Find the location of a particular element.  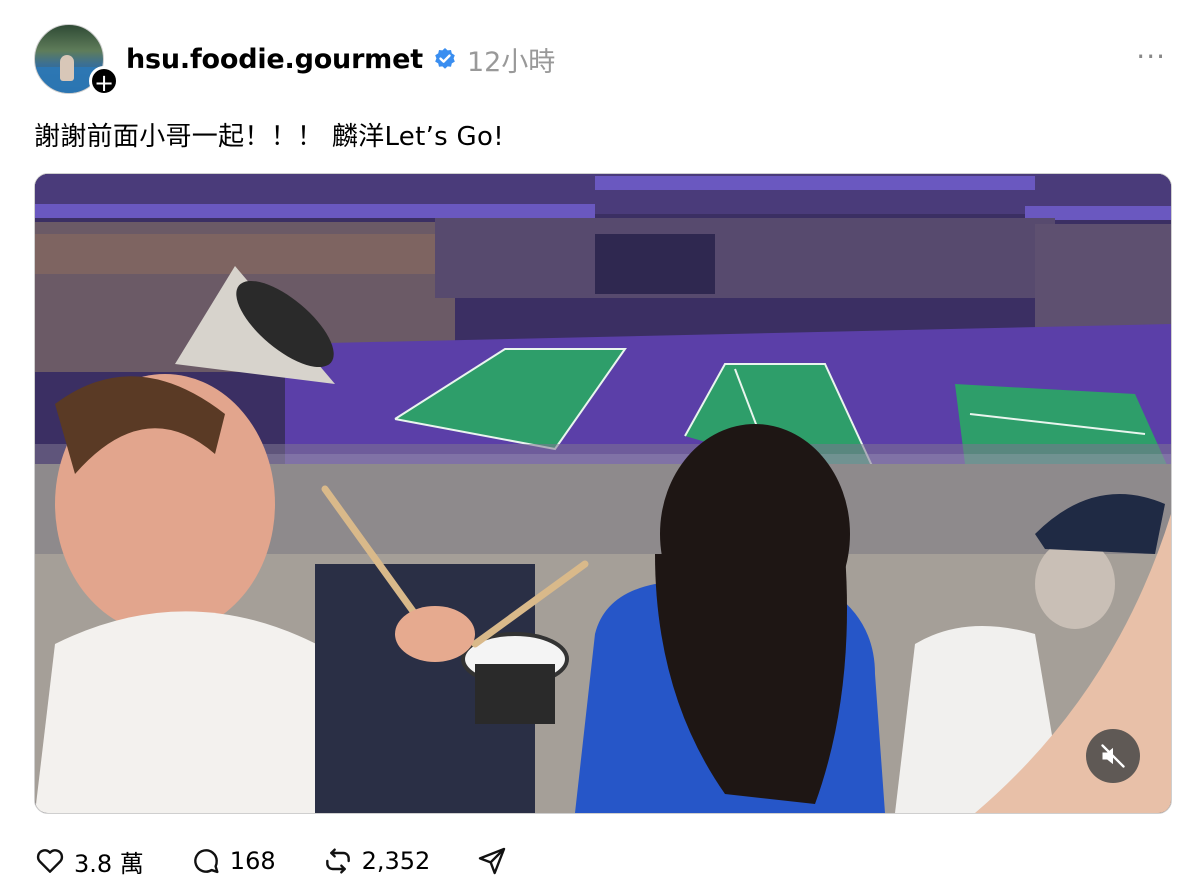

like-button: 3.8 萬 is located at coordinates (89, 861).